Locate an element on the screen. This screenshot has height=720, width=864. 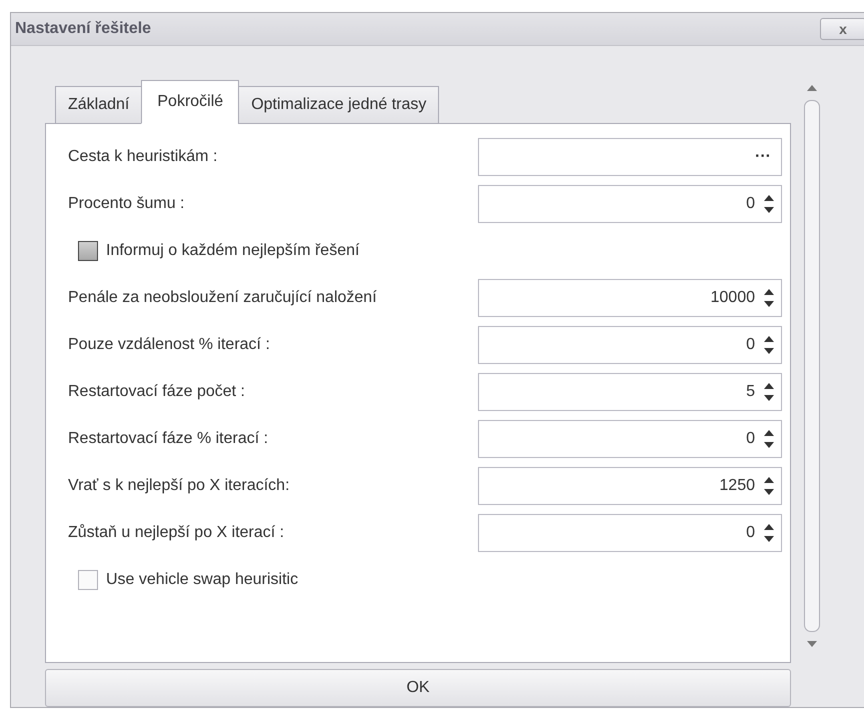
scroll-down-icon is located at coordinates (812, 644).